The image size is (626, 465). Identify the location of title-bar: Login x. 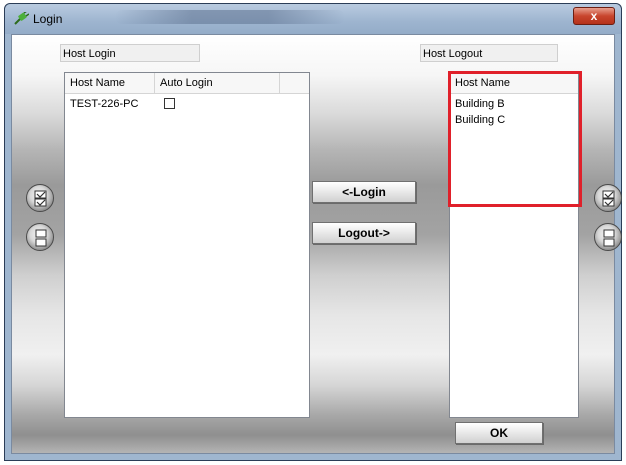
(313, 19).